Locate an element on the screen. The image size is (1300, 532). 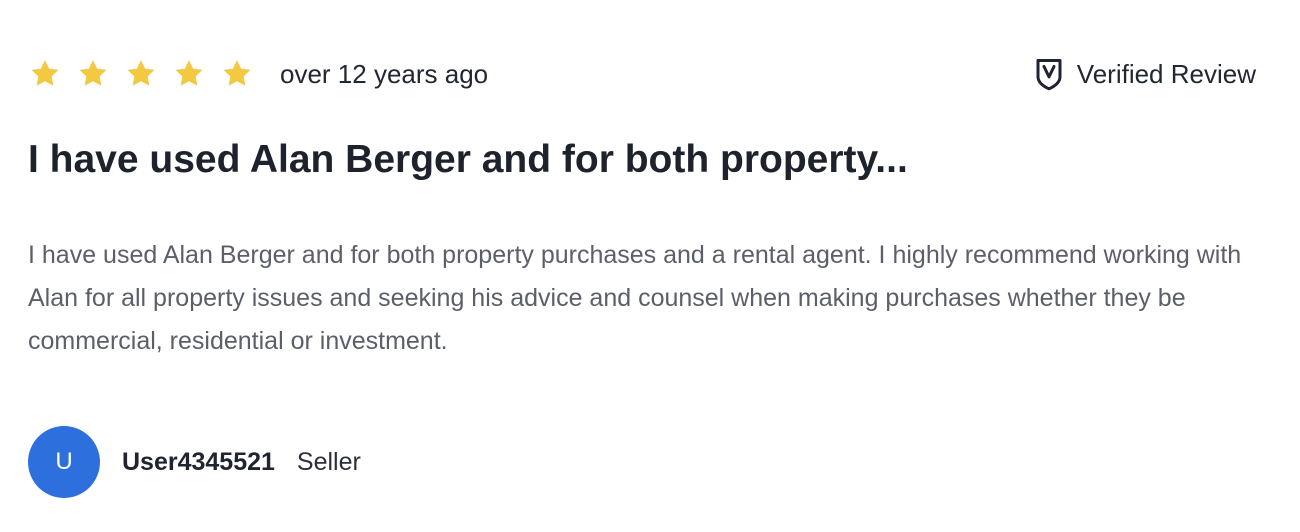
author-role: Seller is located at coordinates (328, 461).